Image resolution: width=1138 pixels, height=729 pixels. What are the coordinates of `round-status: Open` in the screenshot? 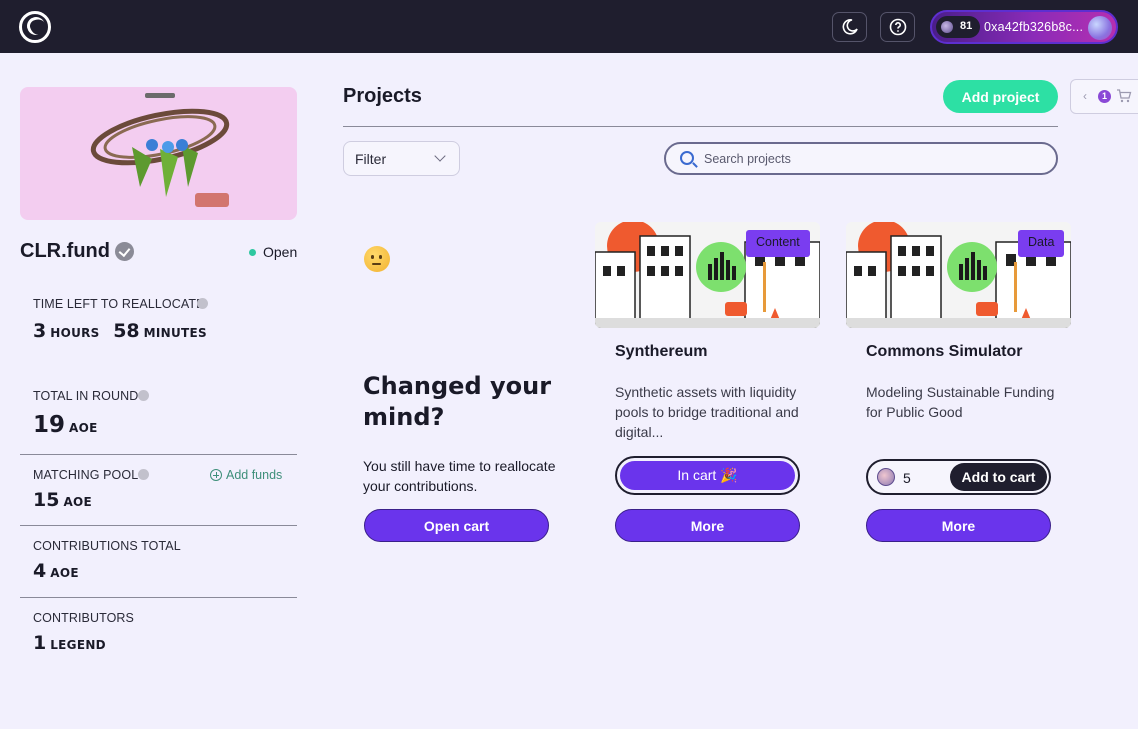 It's located at (280, 252).